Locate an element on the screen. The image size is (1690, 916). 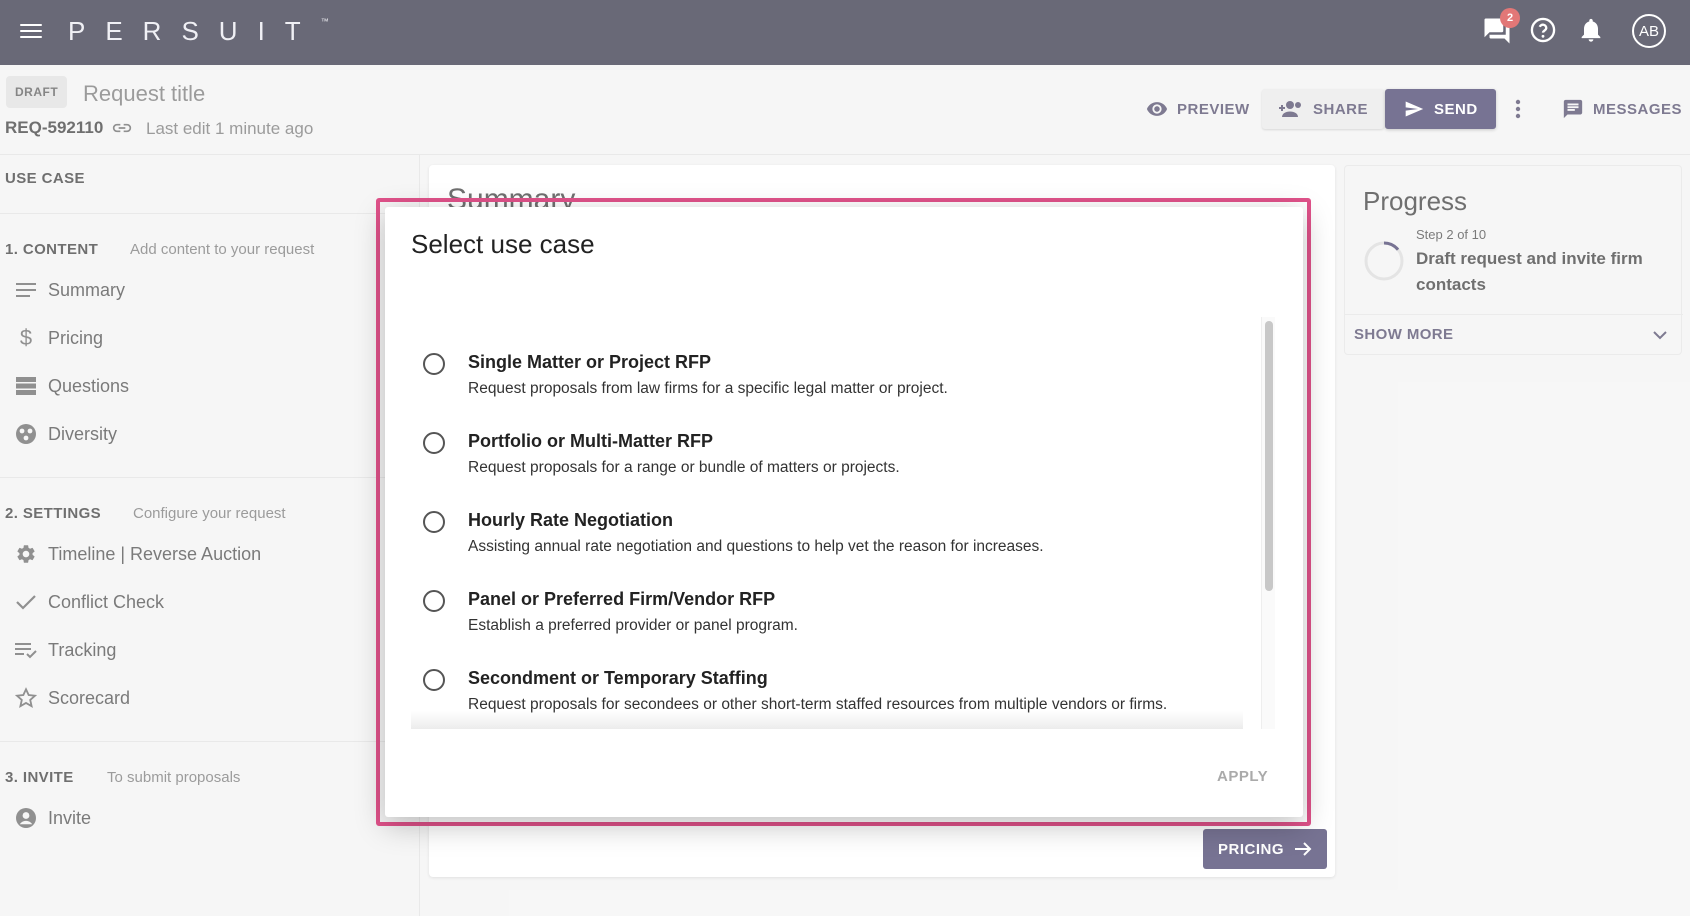
option-title: Panel or Preferred Firm/Vendor RFP is located at coordinates (622, 599).